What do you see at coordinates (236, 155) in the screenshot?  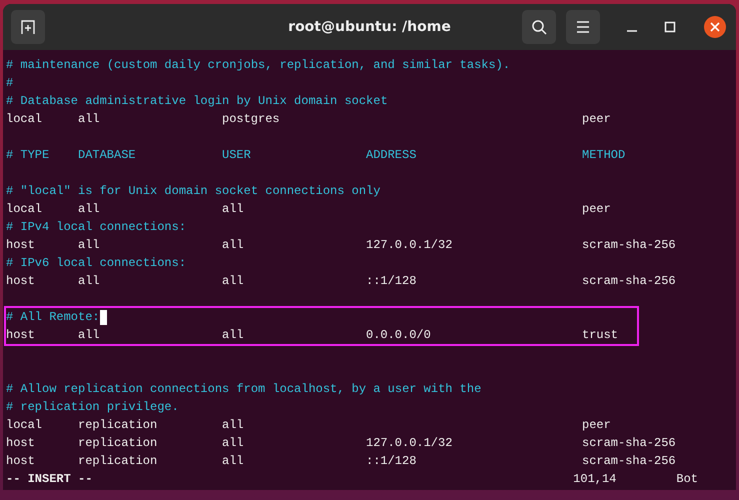 I see `column-heading: USER` at bounding box center [236, 155].